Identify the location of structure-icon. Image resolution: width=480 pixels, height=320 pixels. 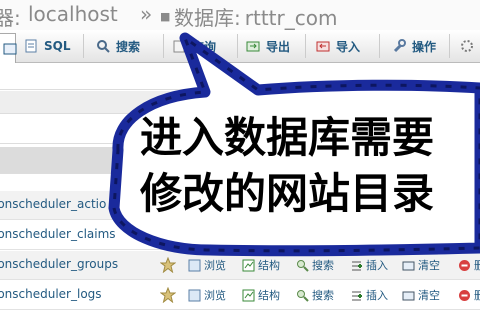
(10, 49).